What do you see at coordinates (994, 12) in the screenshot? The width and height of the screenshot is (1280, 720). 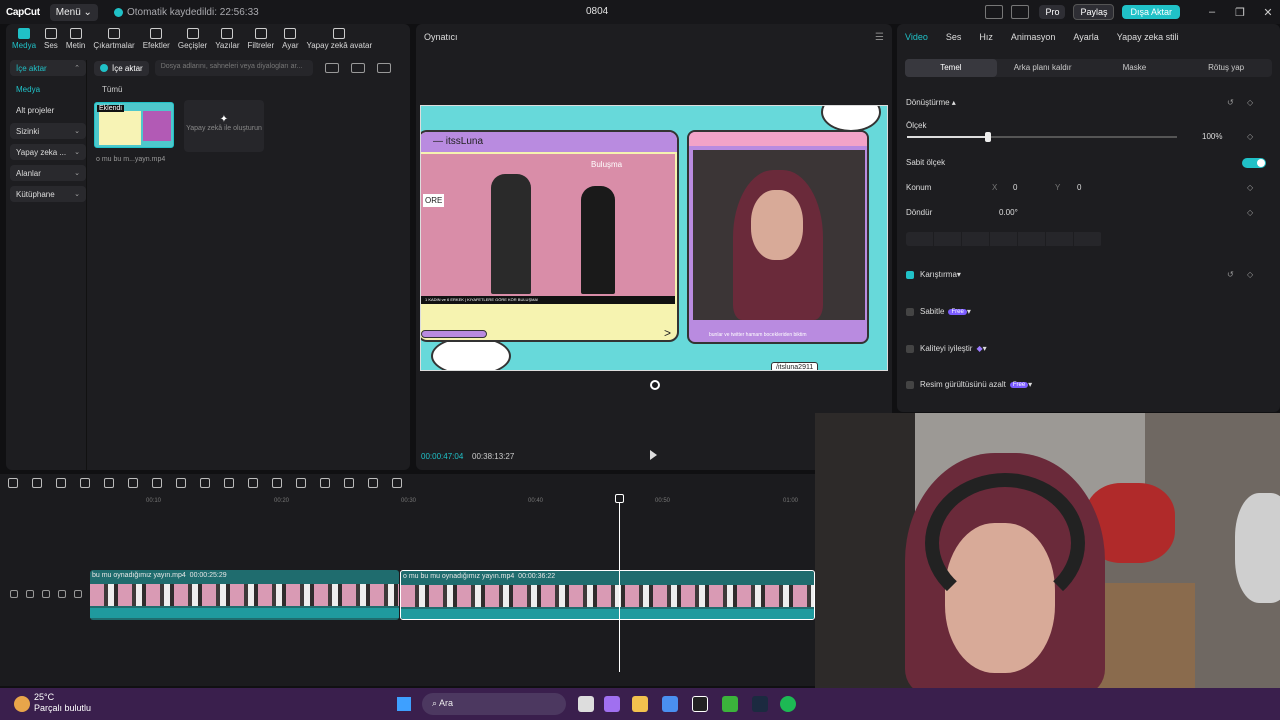 I see `layout-icon` at bounding box center [994, 12].